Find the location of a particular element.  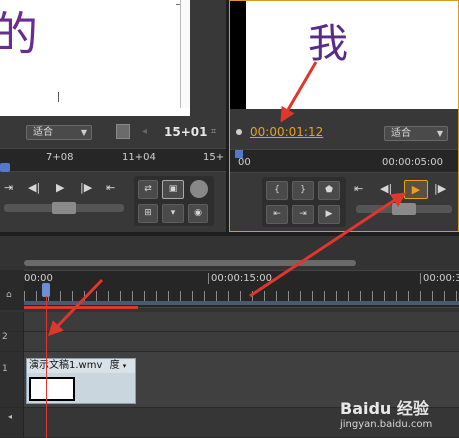

program-fit-label: 适合 is located at coordinates (401, 133).